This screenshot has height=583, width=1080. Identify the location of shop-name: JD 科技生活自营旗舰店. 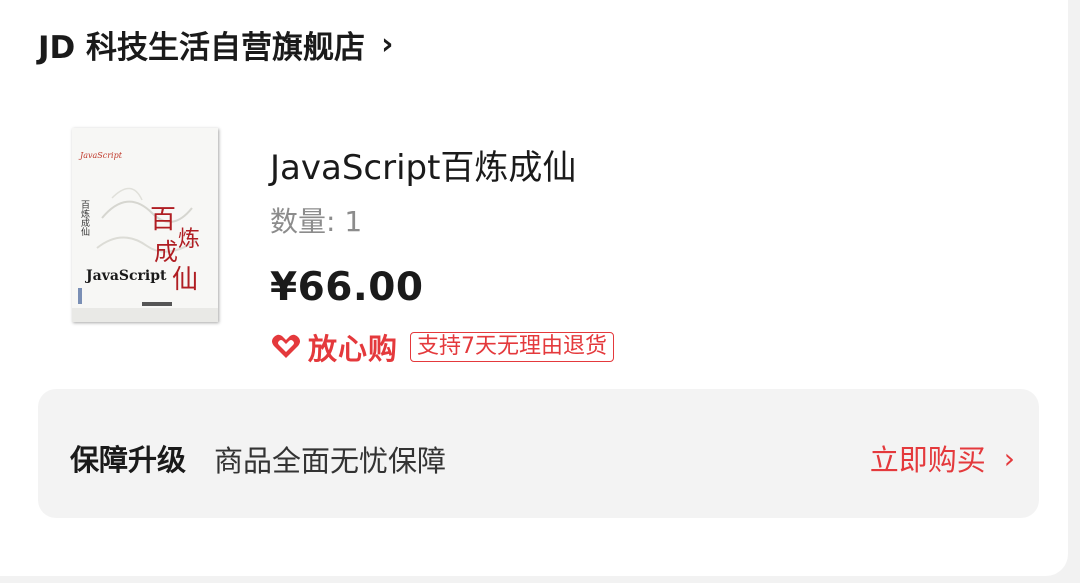
(202, 48).